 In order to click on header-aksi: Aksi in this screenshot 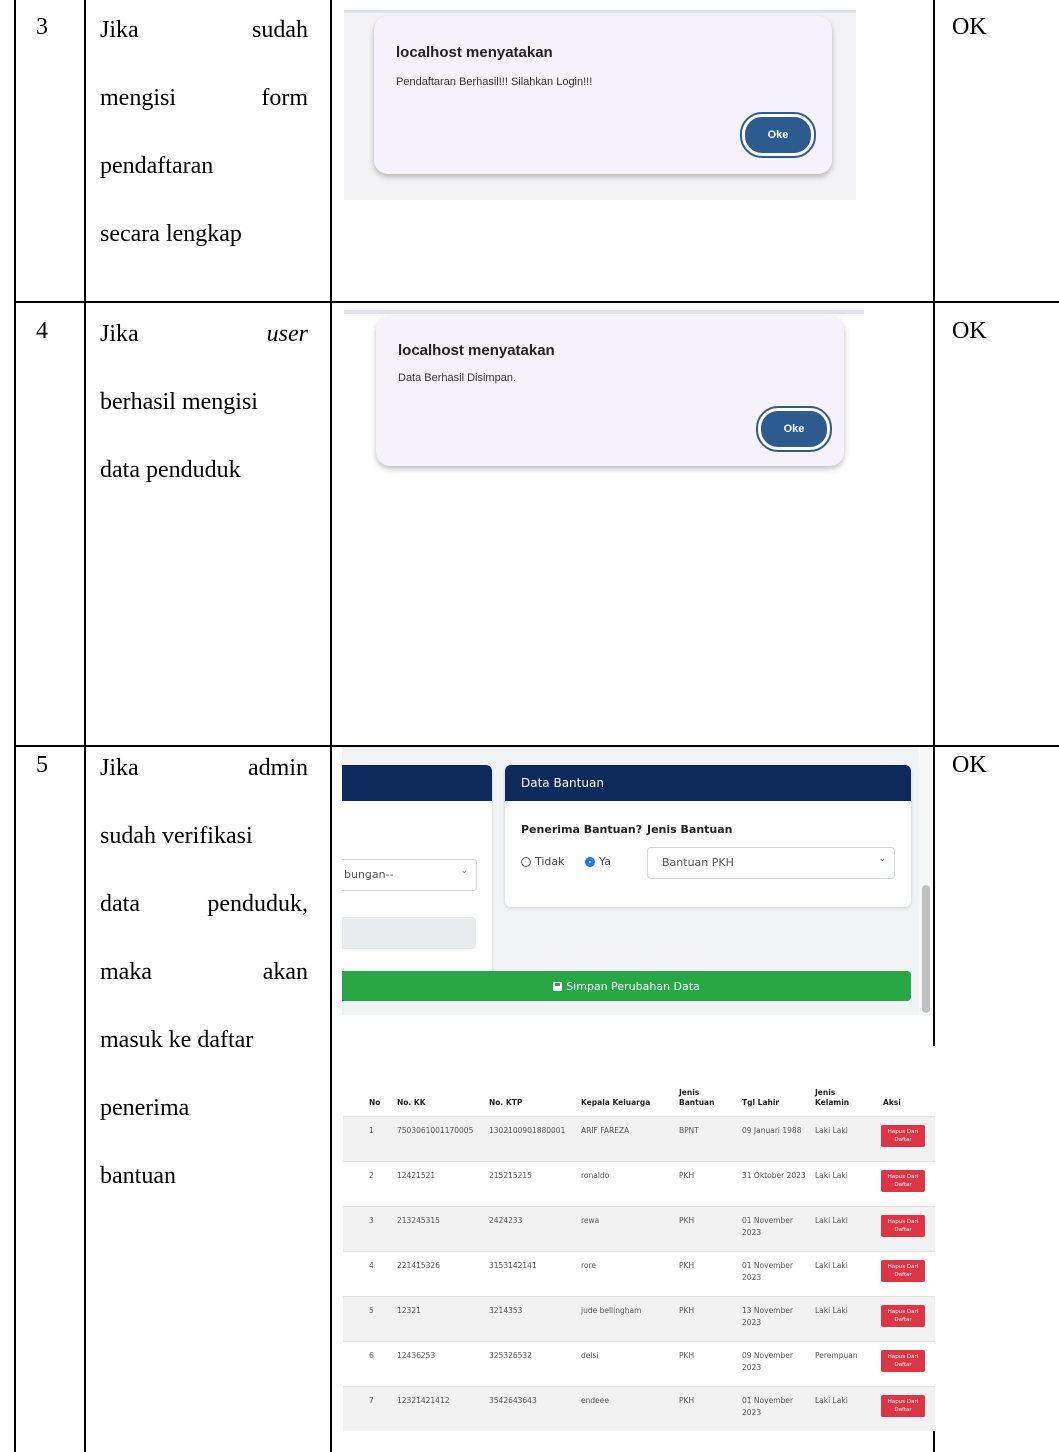, I will do `click(892, 1102)`.